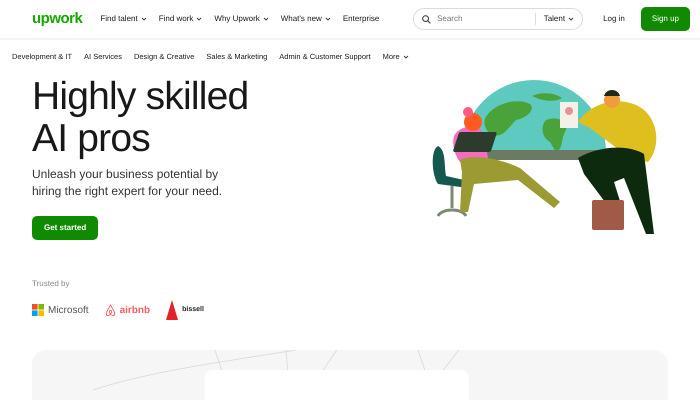  What do you see at coordinates (68, 311) in the screenshot?
I see `brand-logo-text: Microsoft` at bounding box center [68, 311].